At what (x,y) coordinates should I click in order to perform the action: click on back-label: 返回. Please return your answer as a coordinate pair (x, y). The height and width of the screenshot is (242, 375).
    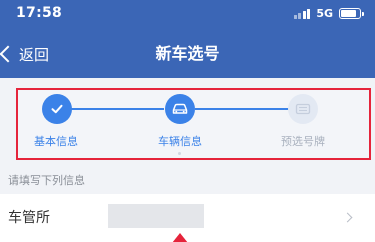
    Looking at the image, I should click on (34, 54).